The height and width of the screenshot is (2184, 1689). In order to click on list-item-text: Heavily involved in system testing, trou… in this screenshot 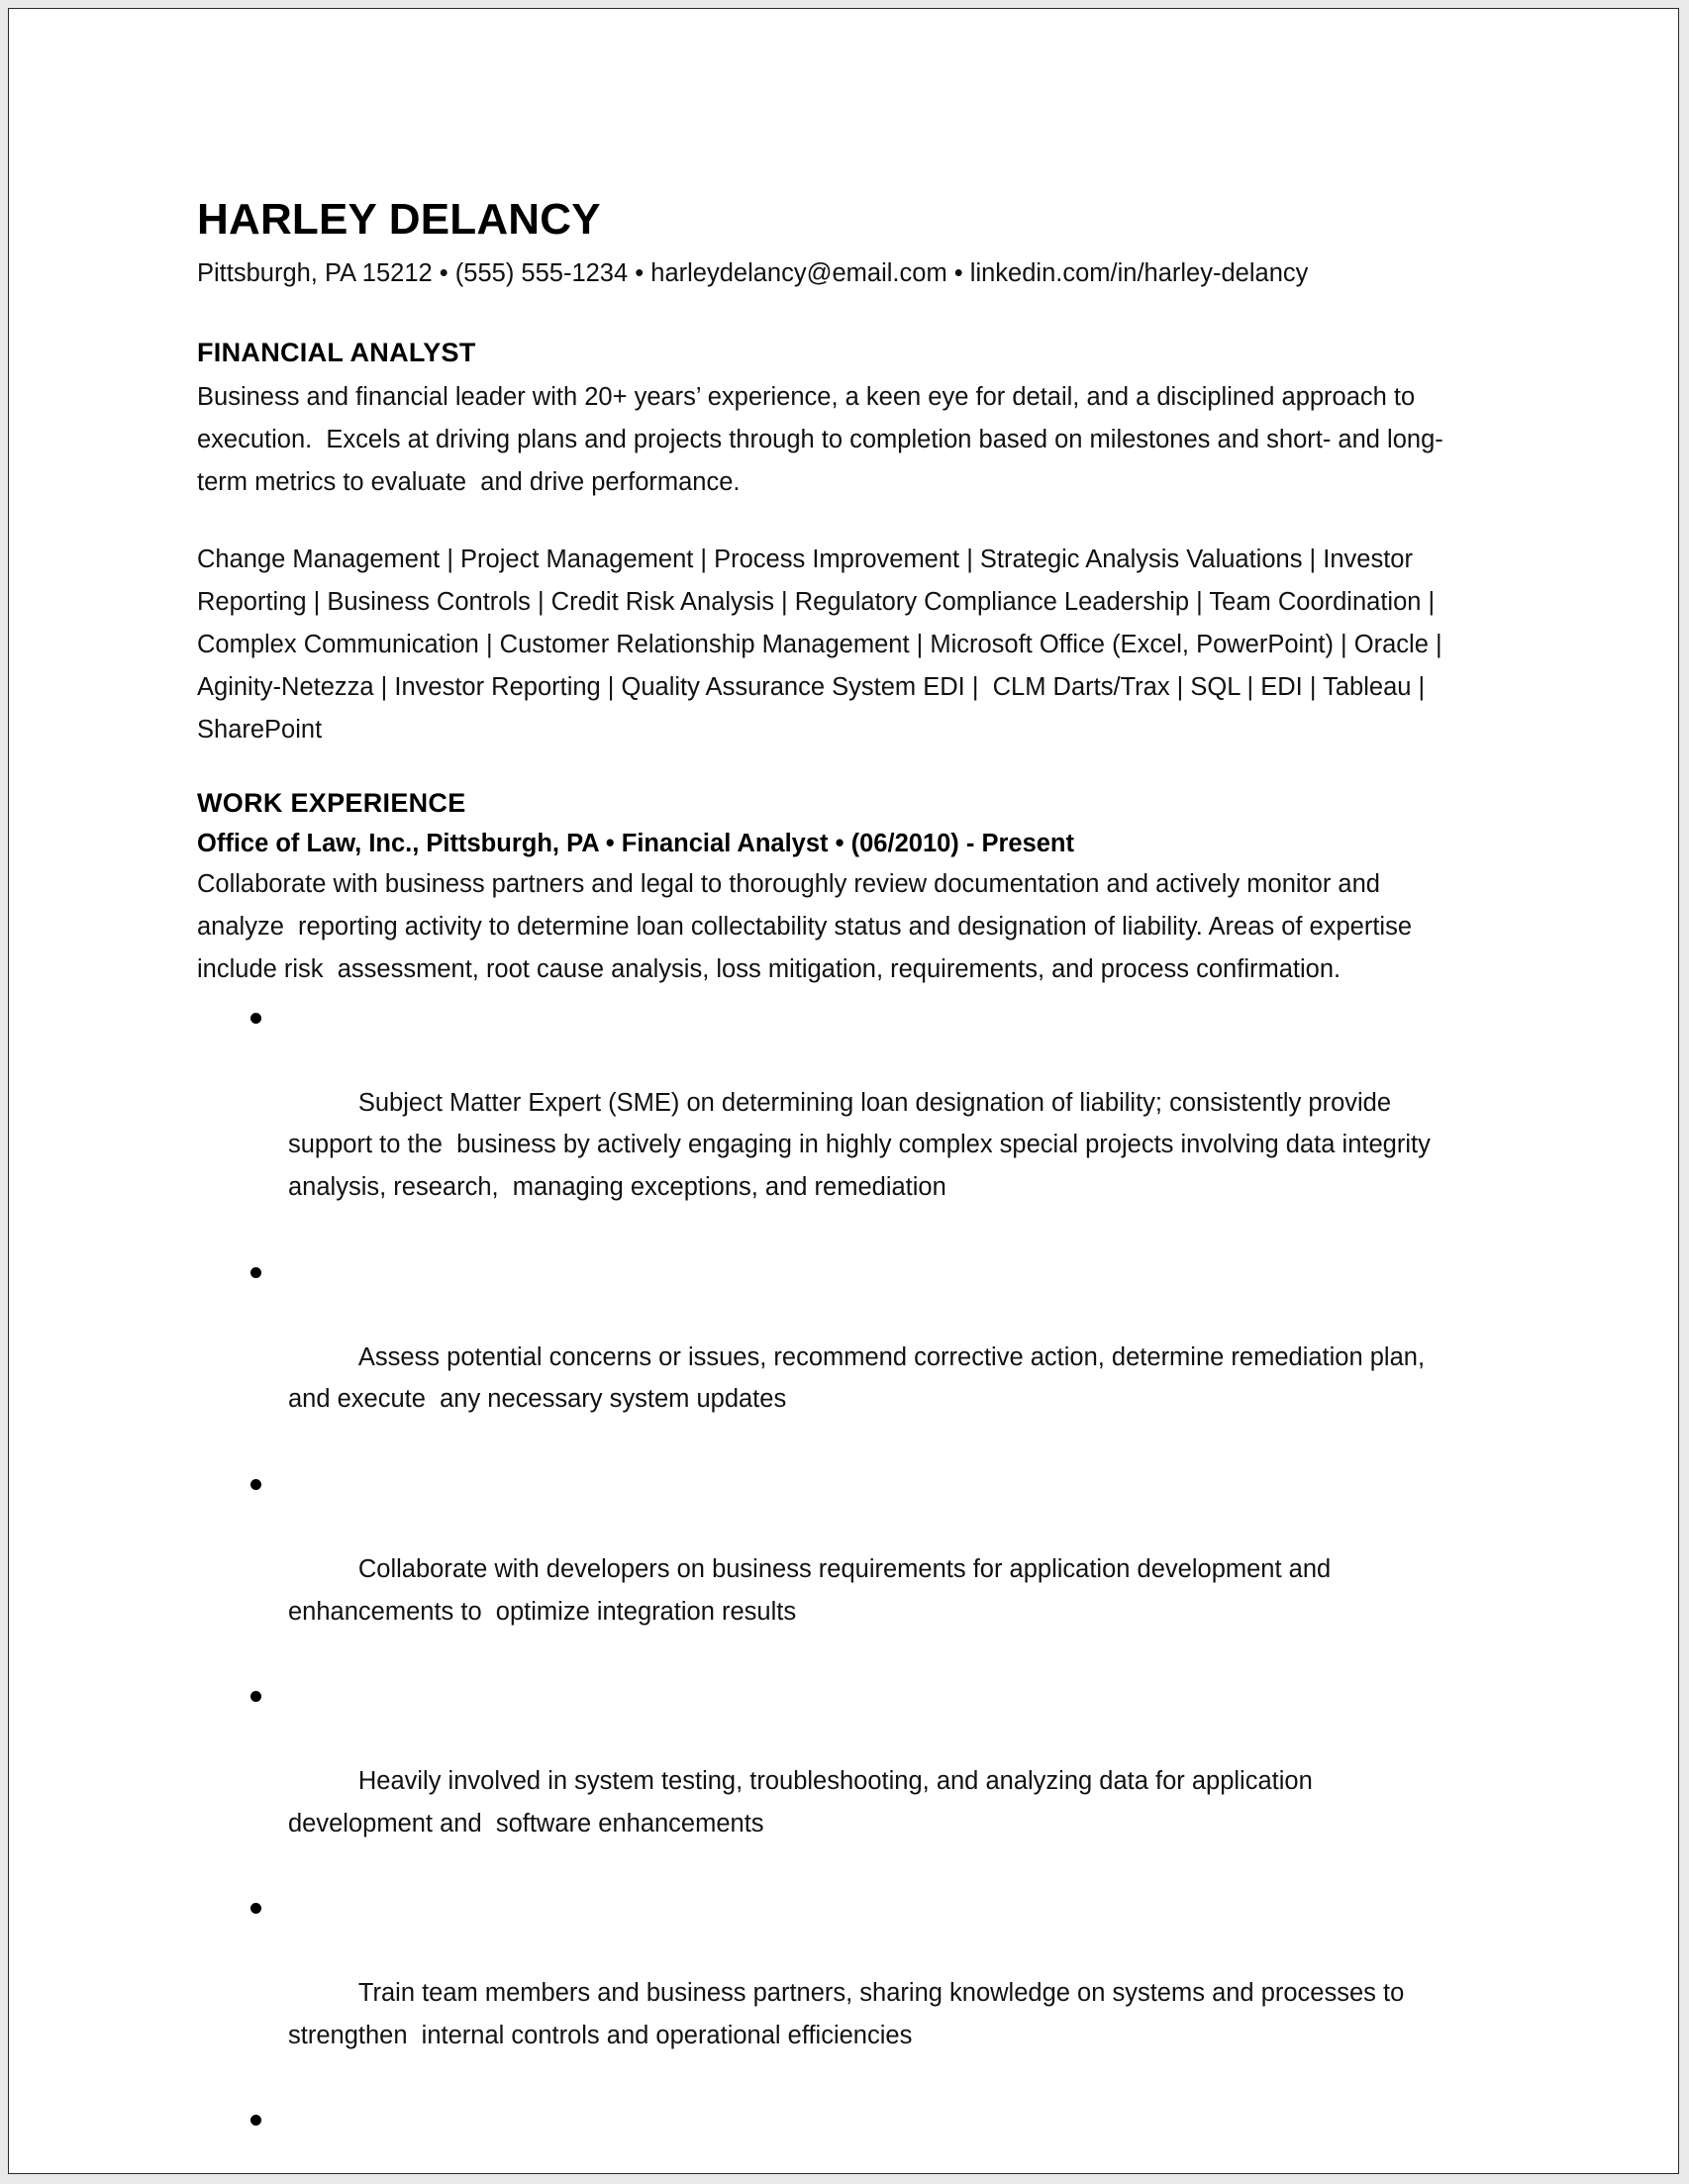, I will do `click(804, 1801)`.